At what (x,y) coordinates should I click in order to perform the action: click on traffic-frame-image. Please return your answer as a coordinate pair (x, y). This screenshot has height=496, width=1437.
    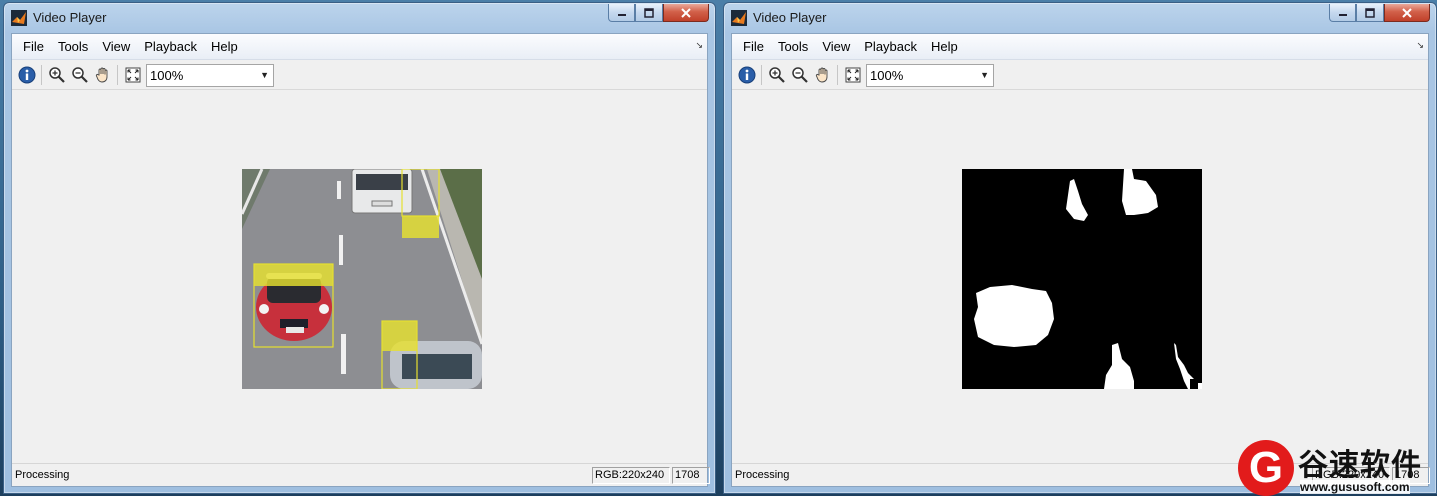
    Looking at the image, I should click on (362, 279).